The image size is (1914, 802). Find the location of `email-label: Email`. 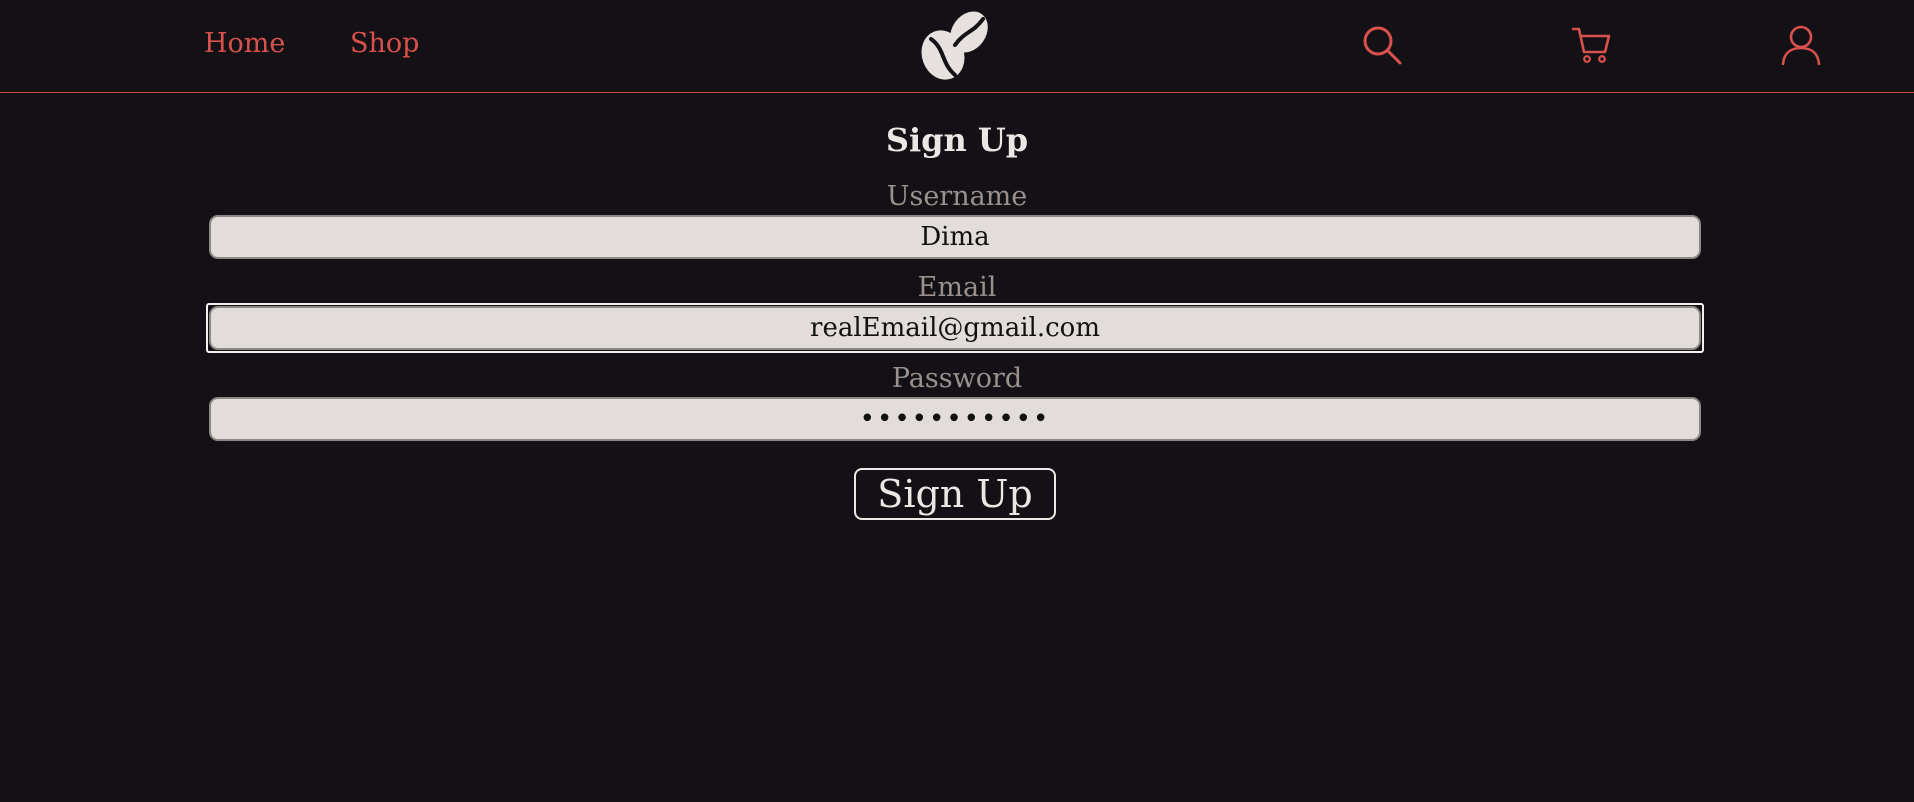

email-label: Email is located at coordinates (957, 287).